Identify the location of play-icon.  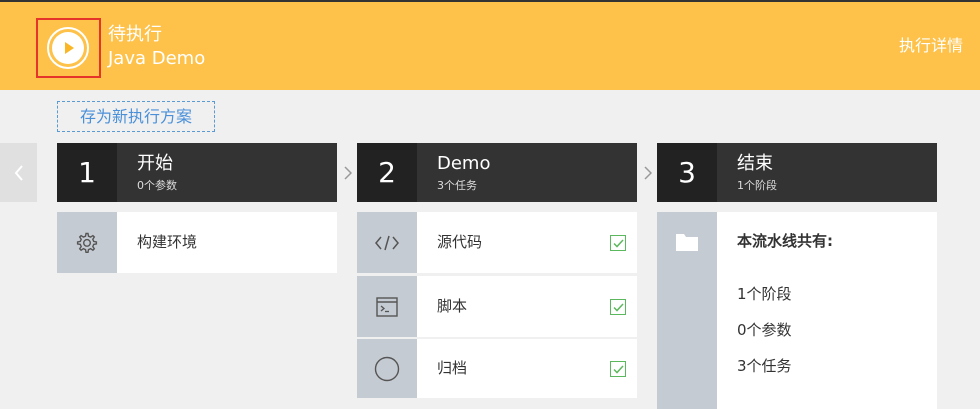
(68, 48).